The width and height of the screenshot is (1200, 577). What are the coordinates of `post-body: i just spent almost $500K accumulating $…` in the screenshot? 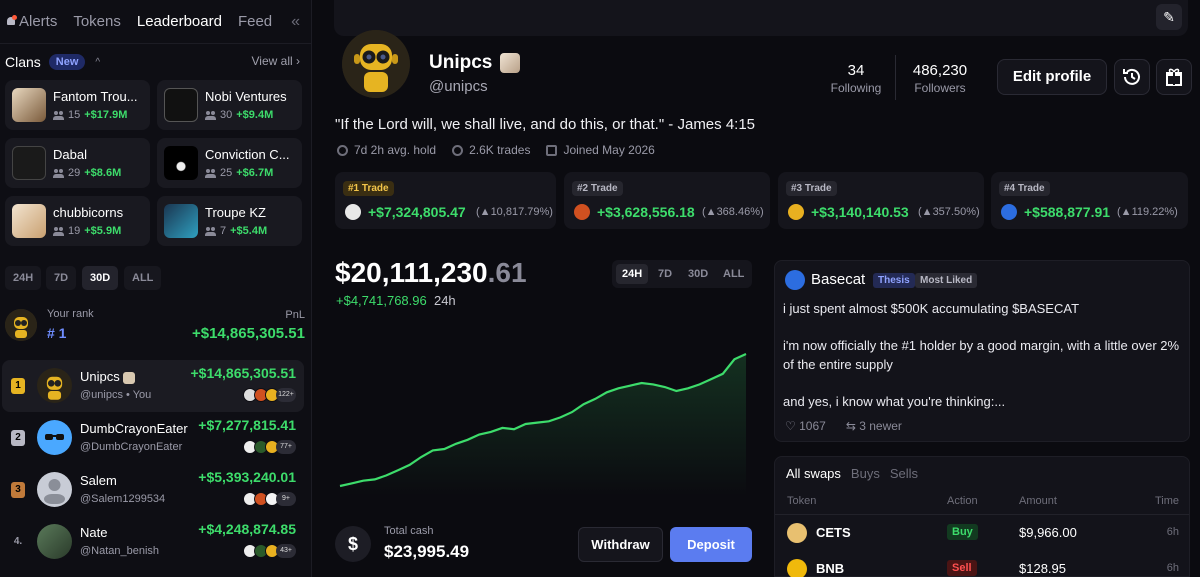 It's located at (985, 364).